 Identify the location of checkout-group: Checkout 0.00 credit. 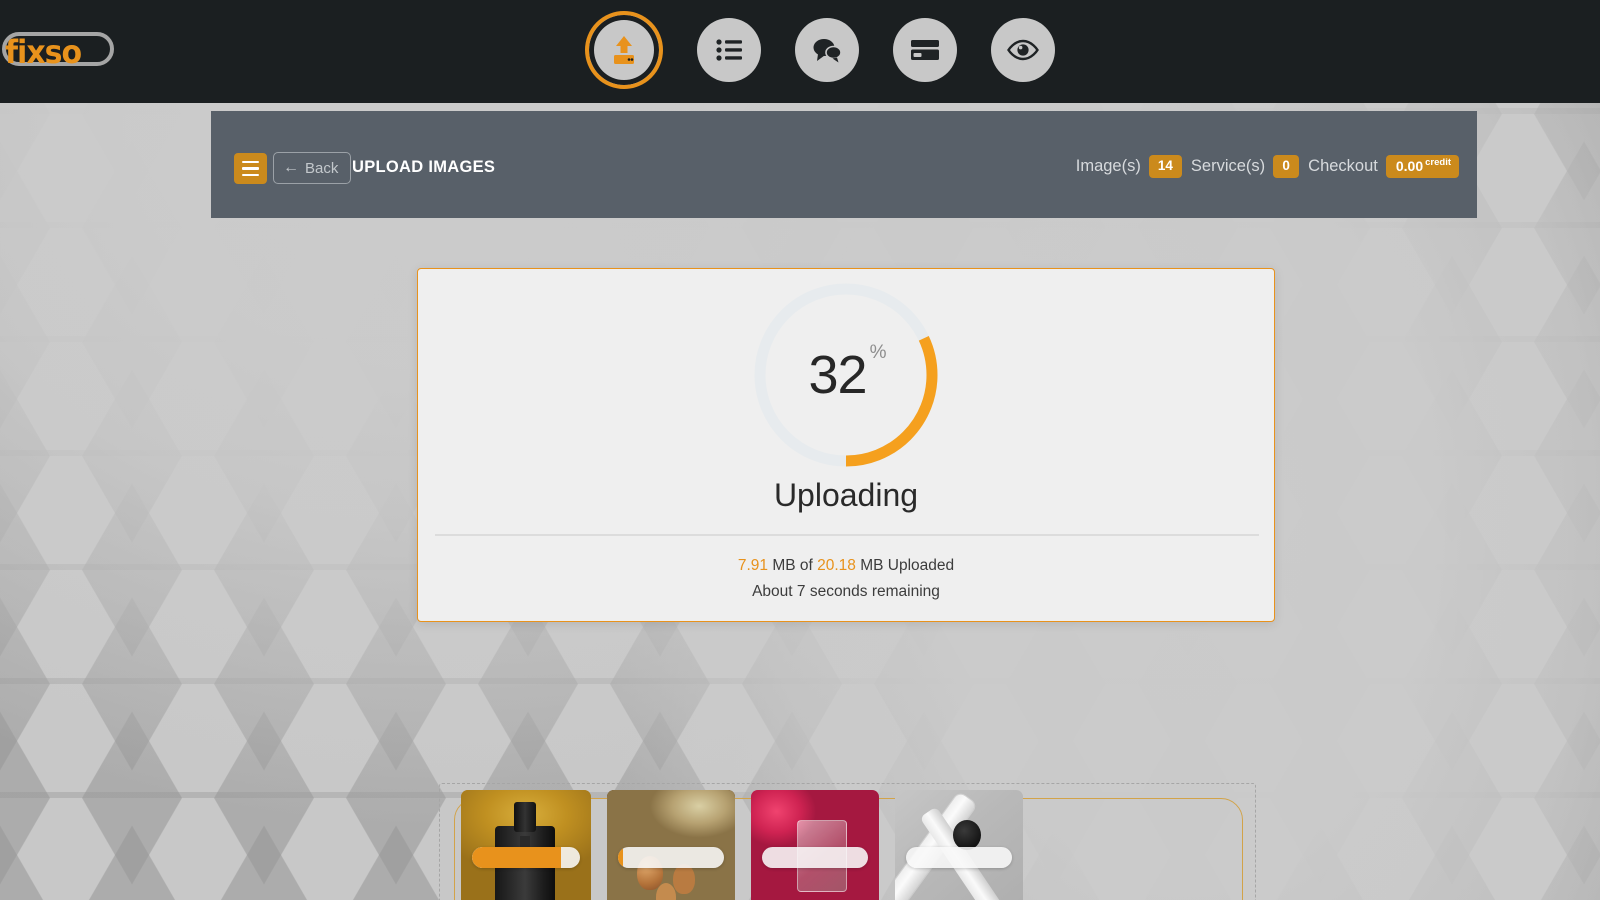
(1383, 167).